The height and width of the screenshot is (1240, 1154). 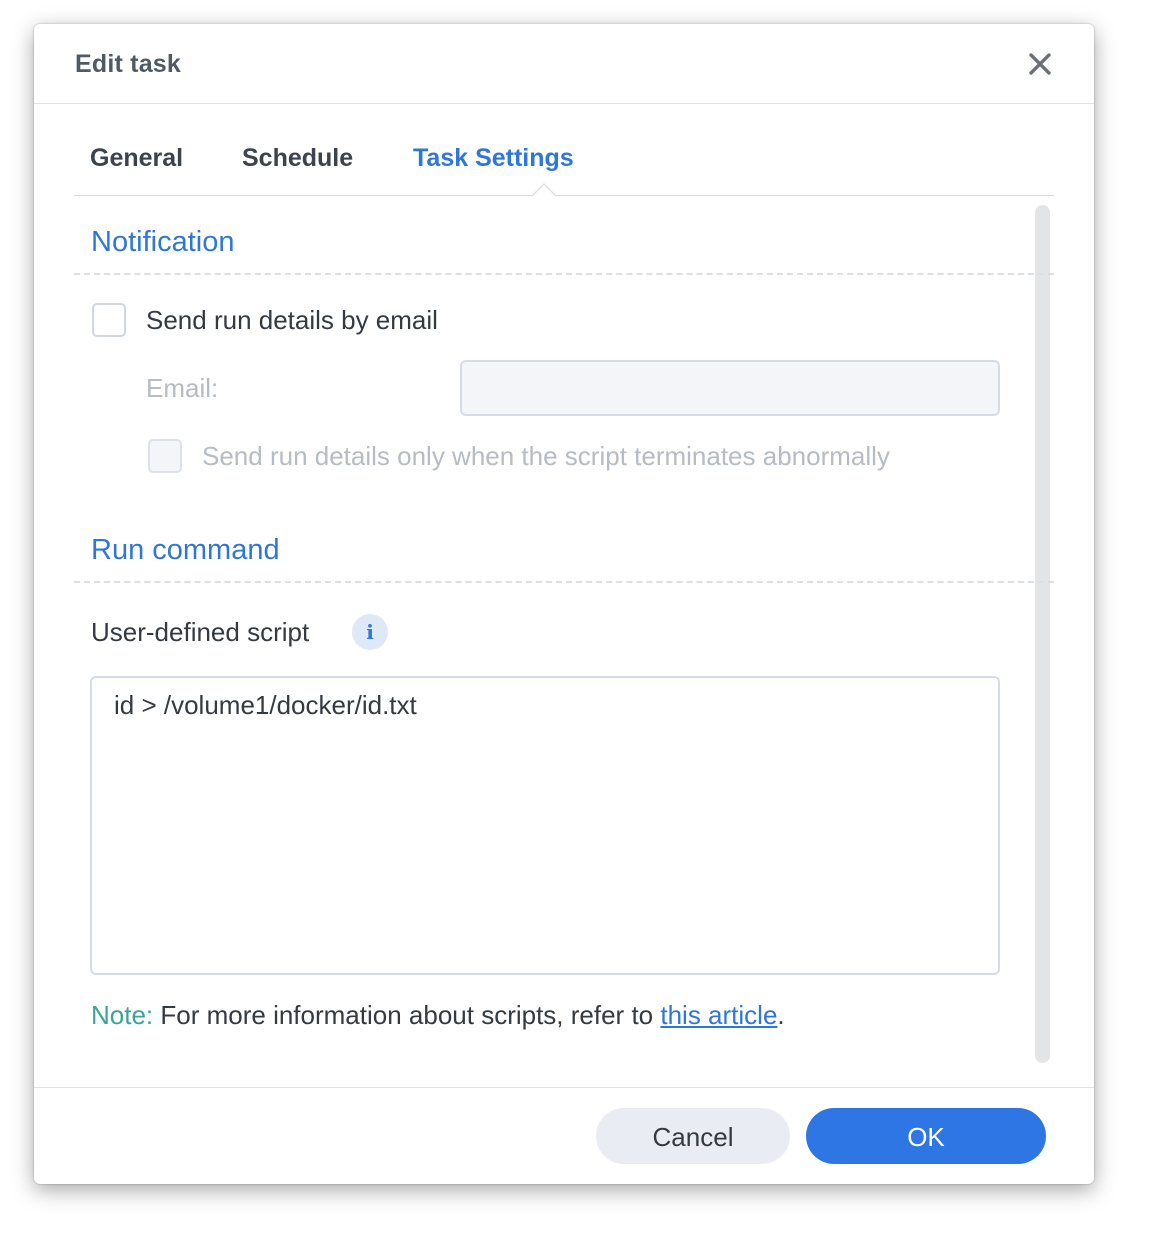 I want to click on scrollbar, so click(x=1042, y=634).